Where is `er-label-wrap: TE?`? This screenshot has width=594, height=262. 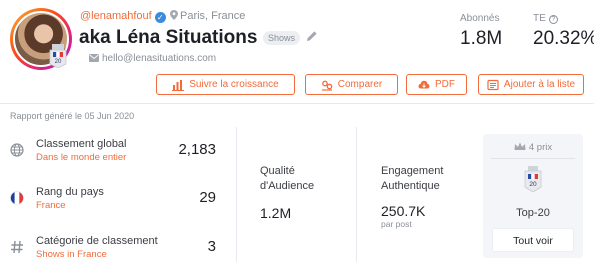 er-label-wrap: TE? is located at coordinates (545, 18).